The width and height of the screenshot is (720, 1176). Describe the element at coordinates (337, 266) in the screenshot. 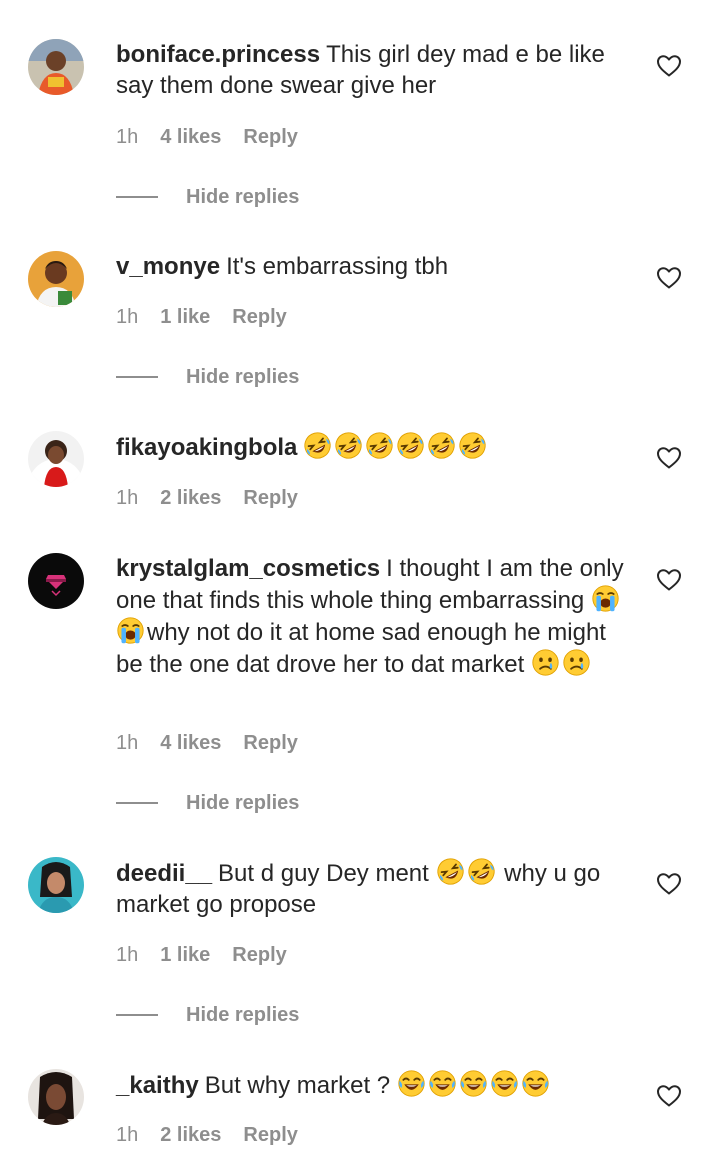

I see `comment-text: It's embarrassing tbh` at that location.